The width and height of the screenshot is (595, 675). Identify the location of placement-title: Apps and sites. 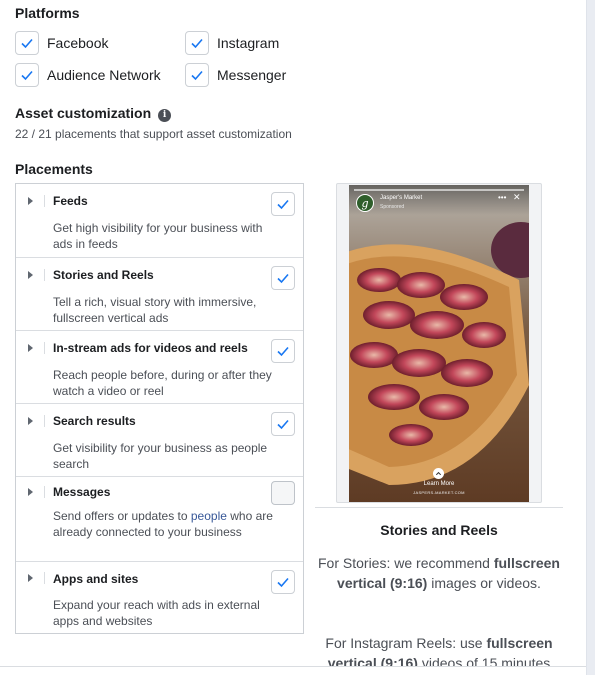
(96, 579).